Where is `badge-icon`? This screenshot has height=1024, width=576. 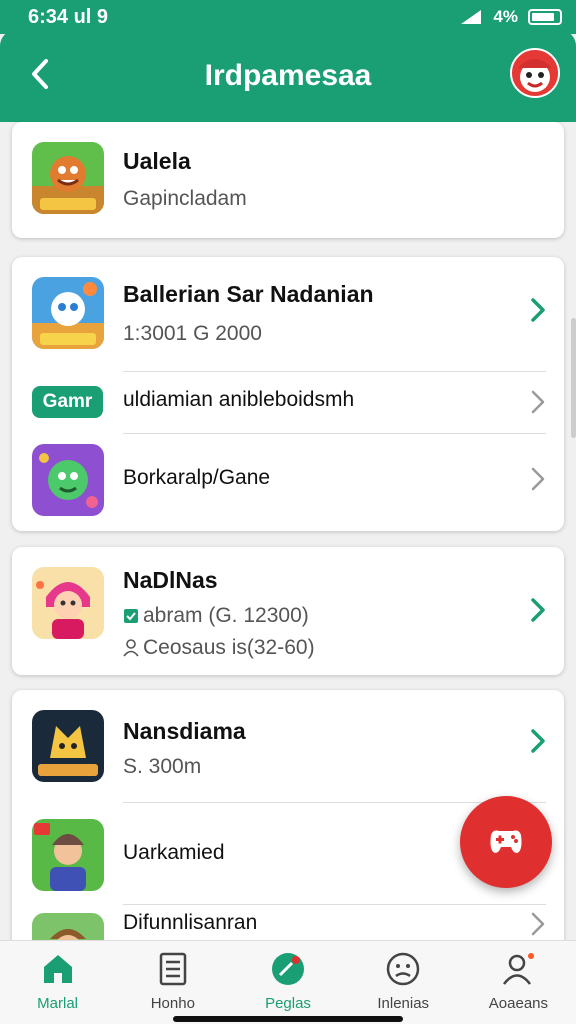
badge-icon is located at coordinates (288, 969).